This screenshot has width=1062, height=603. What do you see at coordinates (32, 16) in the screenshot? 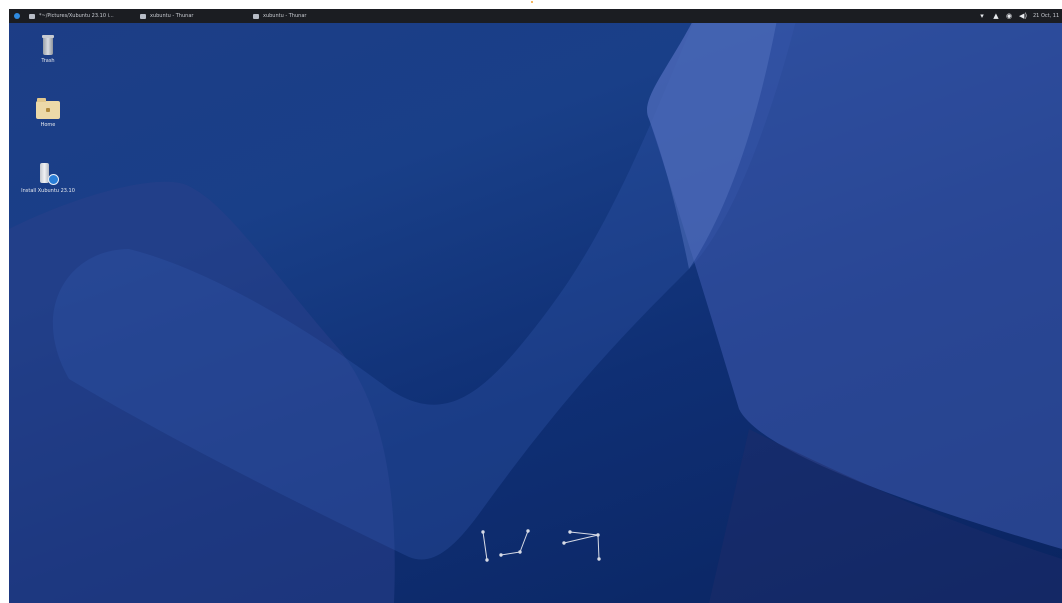
I see `window-icon` at bounding box center [32, 16].